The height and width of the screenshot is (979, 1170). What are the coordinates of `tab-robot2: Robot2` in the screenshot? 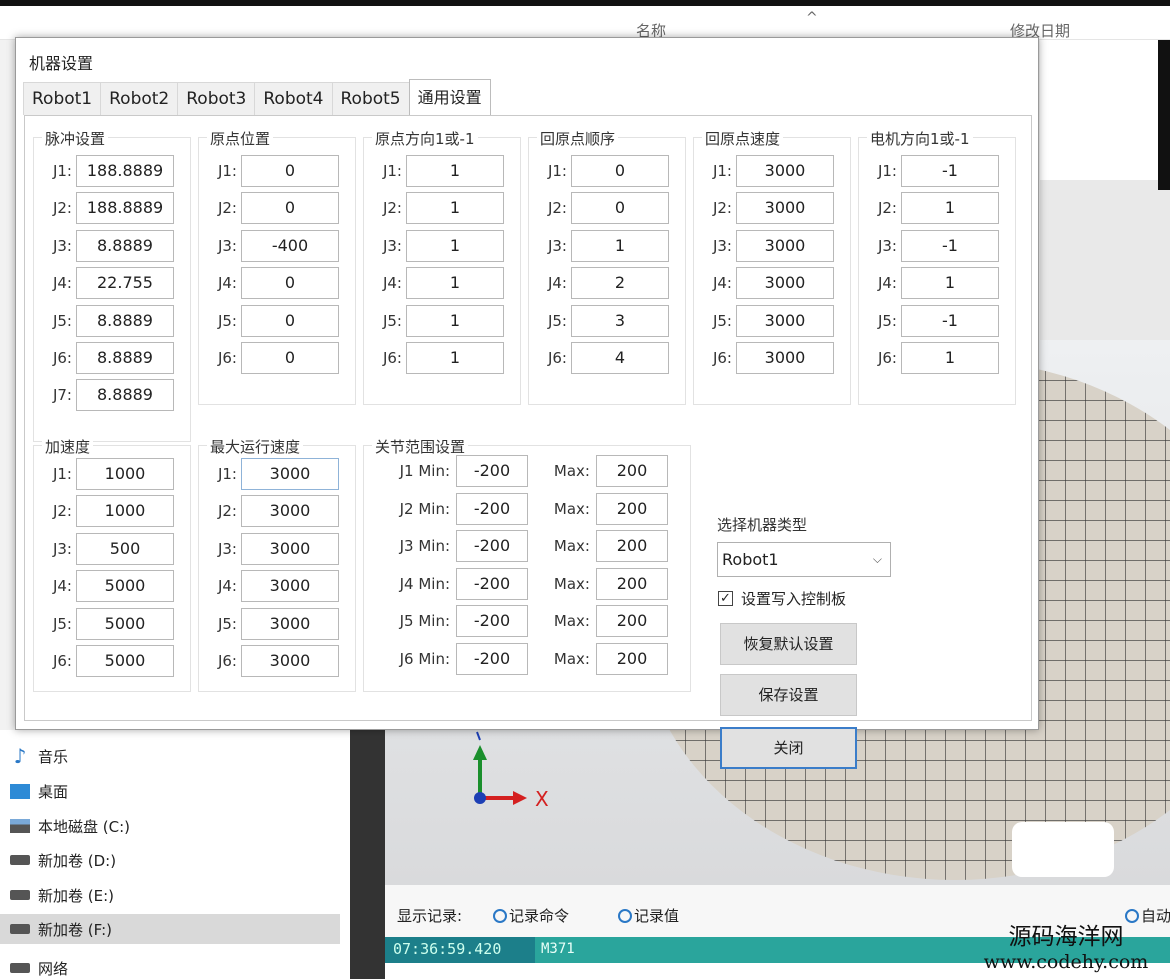 It's located at (139, 98).